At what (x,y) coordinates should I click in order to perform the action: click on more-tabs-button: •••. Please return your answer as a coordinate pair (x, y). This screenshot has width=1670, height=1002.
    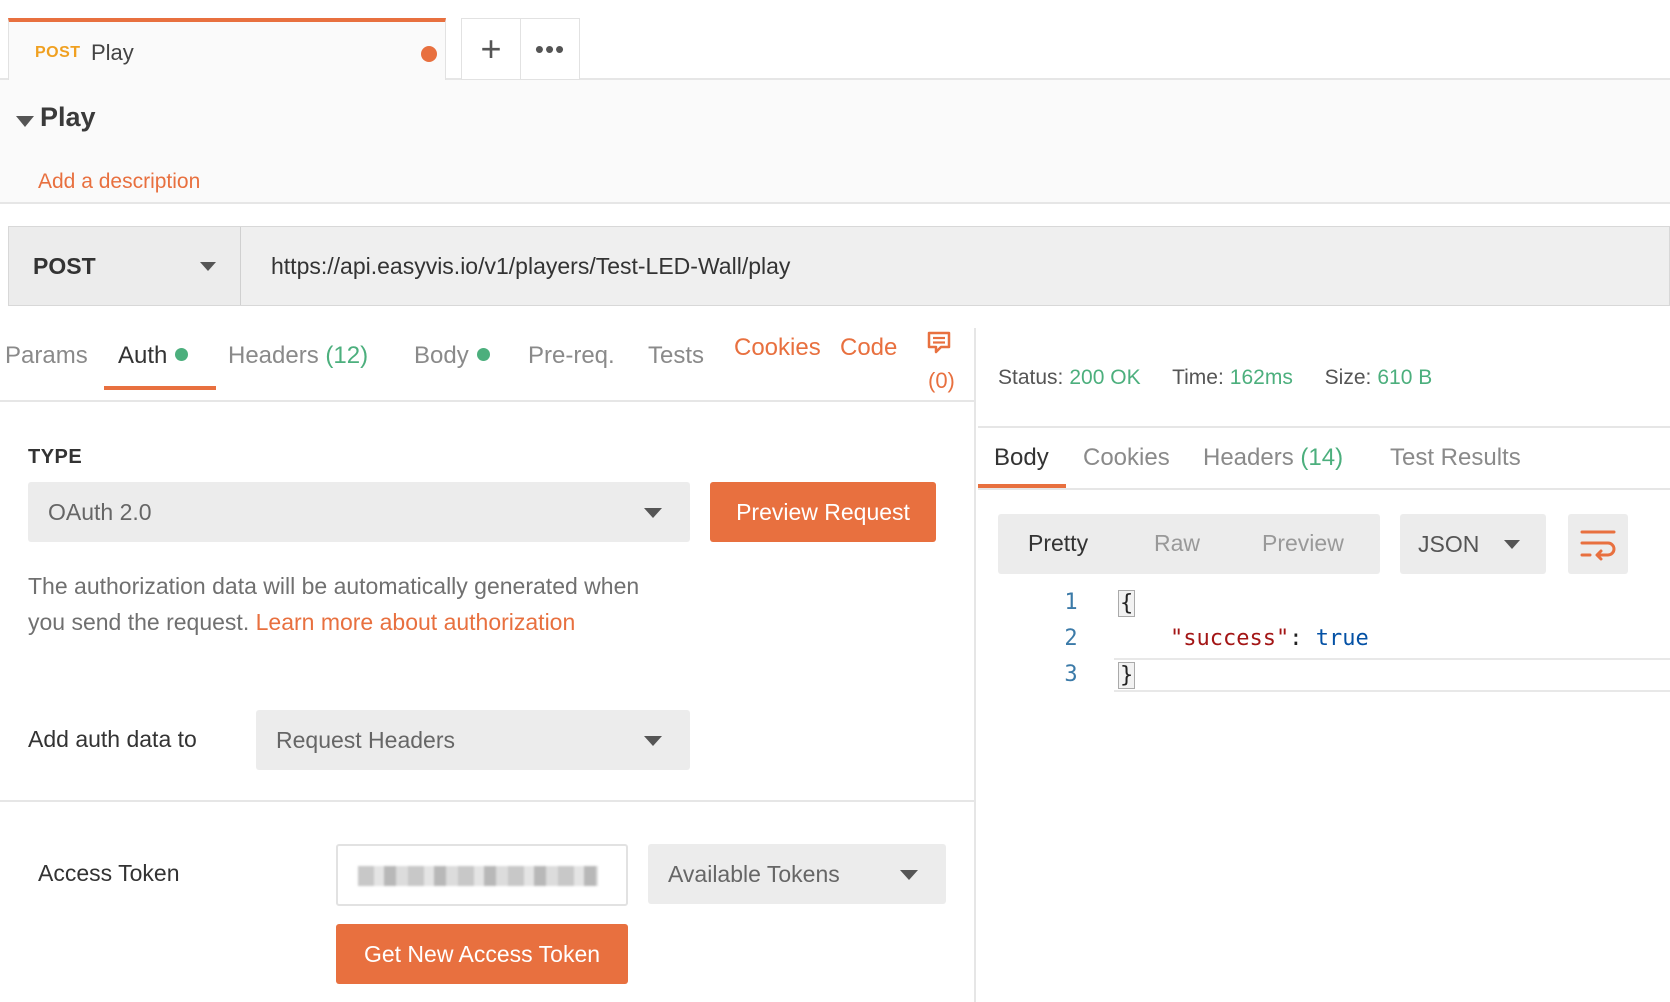
    Looking at the image, I should click on (550, 49).